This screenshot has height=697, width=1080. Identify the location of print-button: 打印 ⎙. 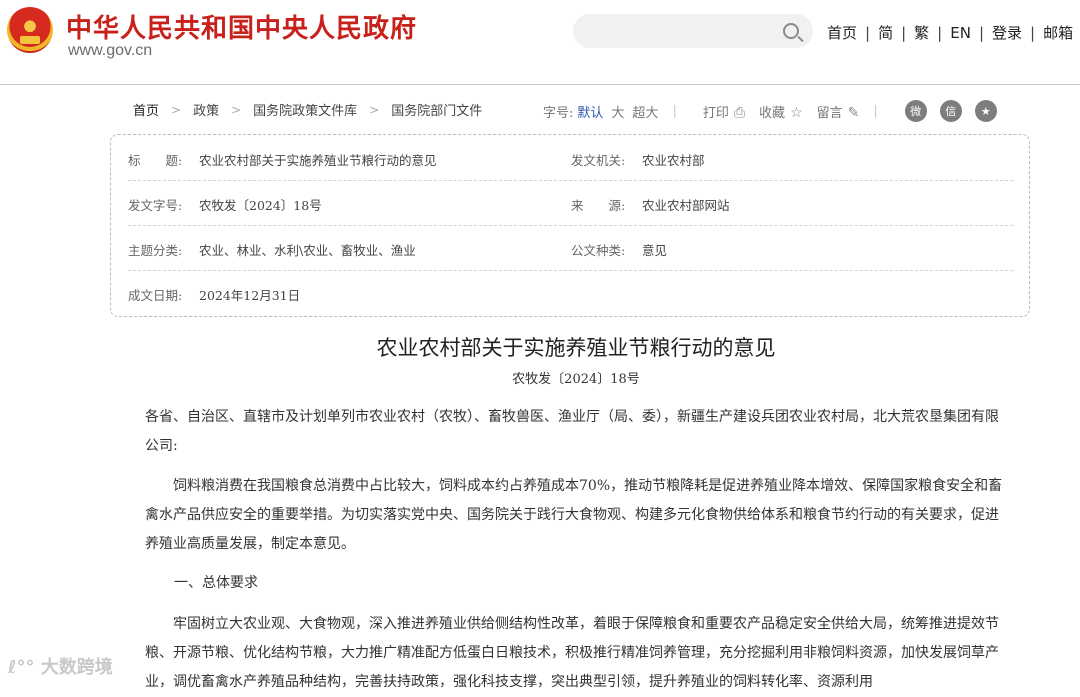
(724, 111).